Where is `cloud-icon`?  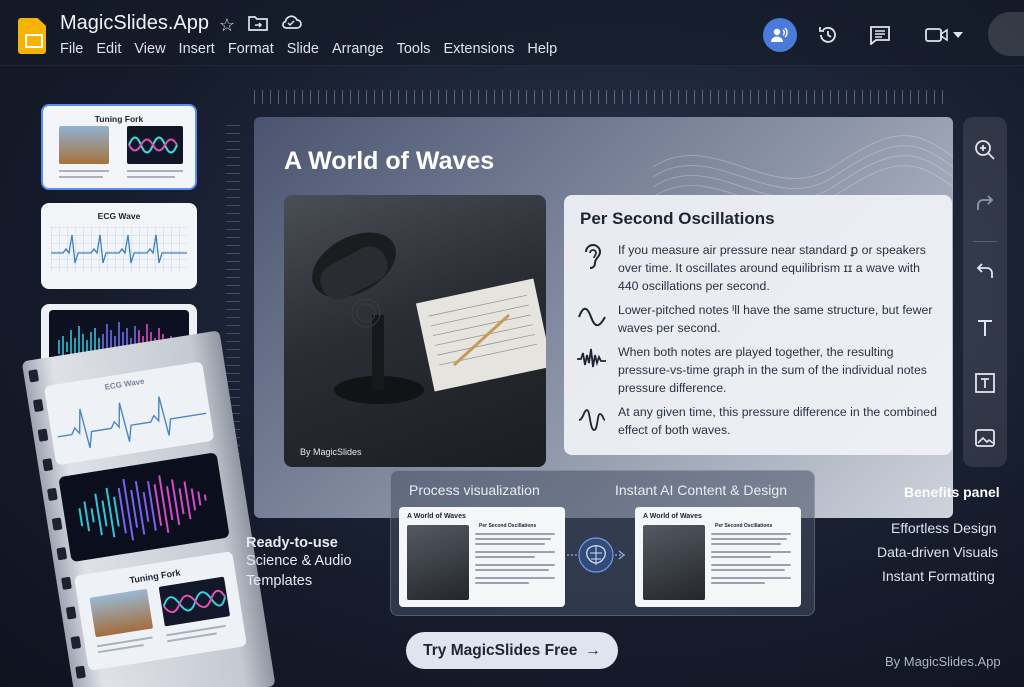 cloud-icon is located at coordinates (291, 25).